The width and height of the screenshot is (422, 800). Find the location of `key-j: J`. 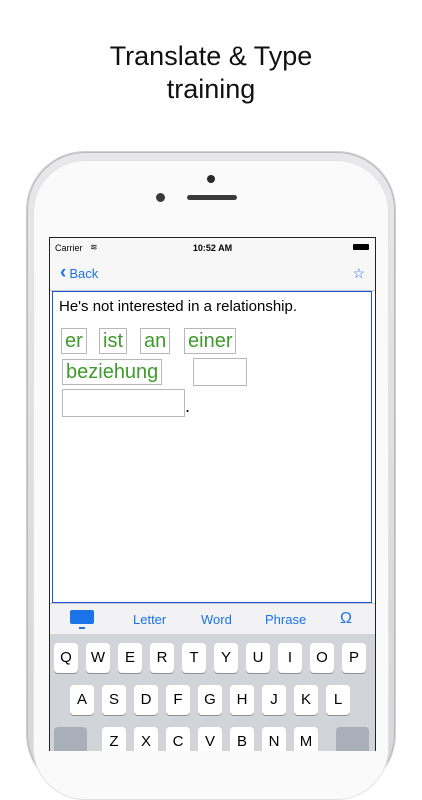

key-j: J is located at coordinates (274, 700).